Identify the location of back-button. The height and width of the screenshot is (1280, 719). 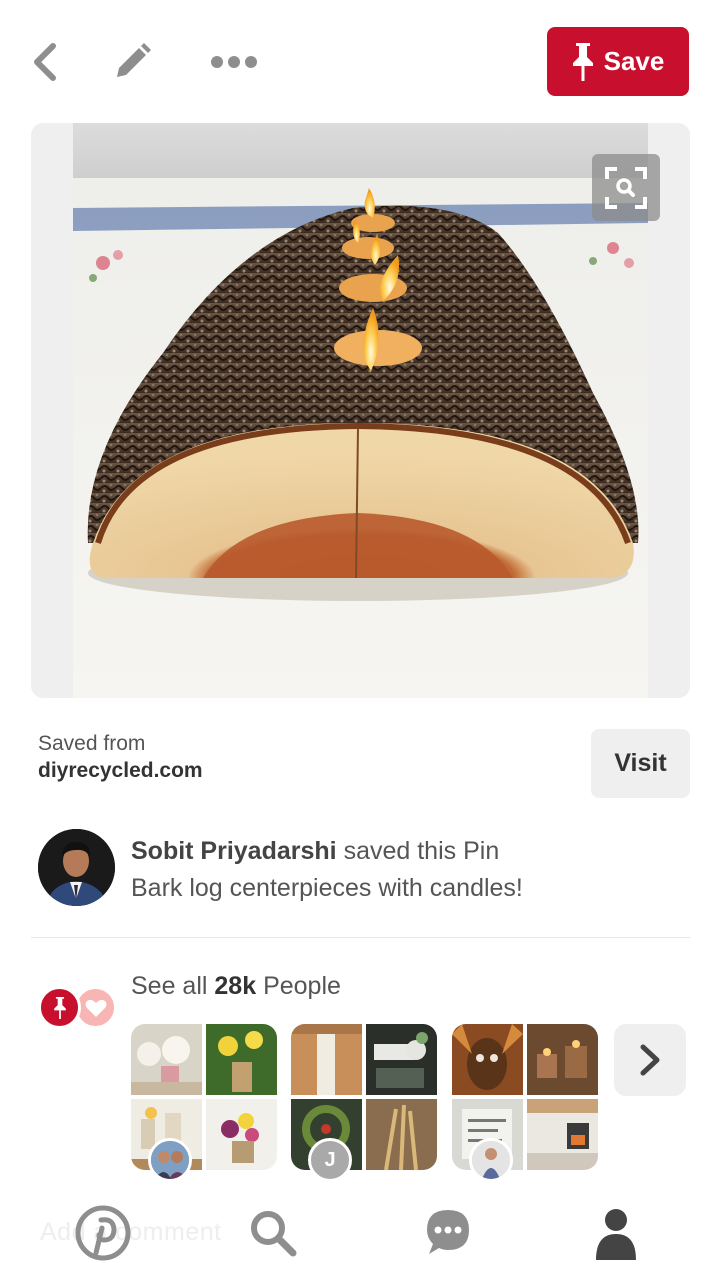
(44, 62).